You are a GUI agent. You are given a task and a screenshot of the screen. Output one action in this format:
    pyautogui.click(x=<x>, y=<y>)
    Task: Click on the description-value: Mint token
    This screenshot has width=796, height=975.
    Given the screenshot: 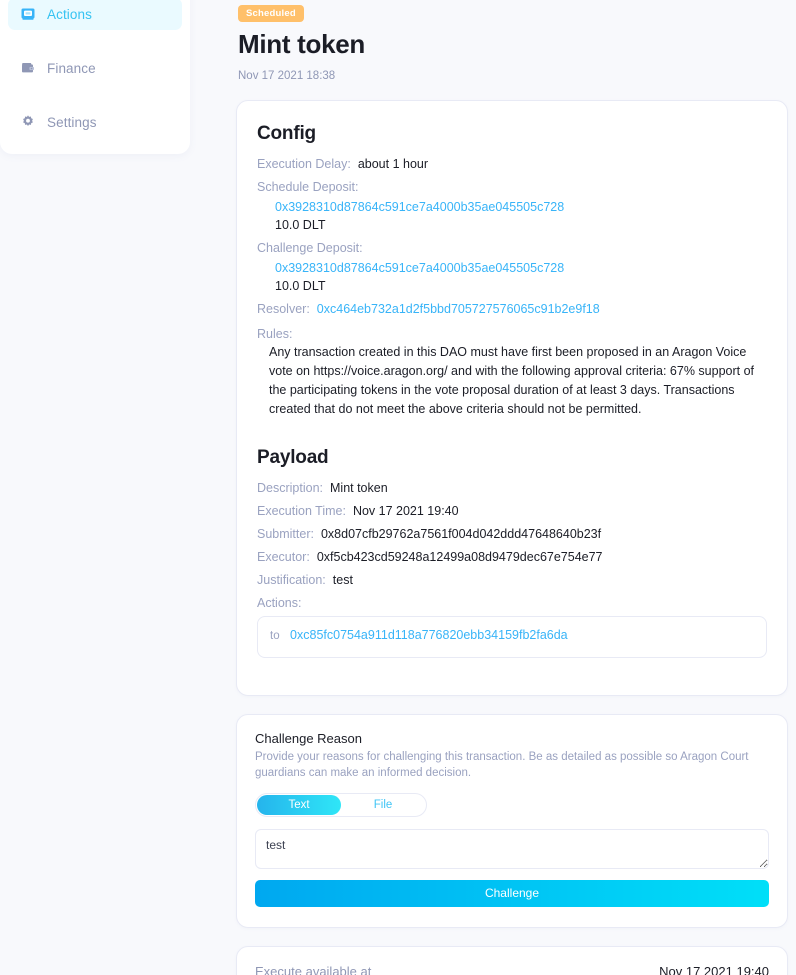 What is the action you would take?
    pyautogui.click(x=359, y=488)
    